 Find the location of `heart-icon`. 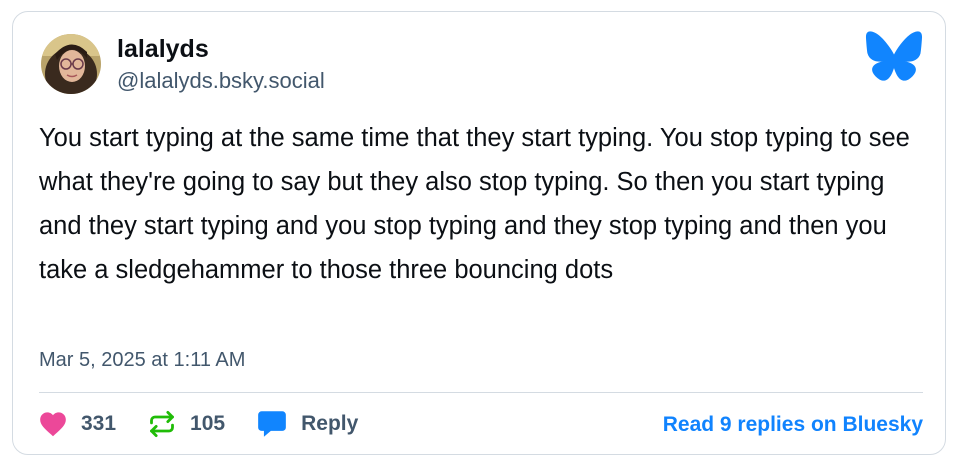

heart-icon is located at coordinates (53, 424).